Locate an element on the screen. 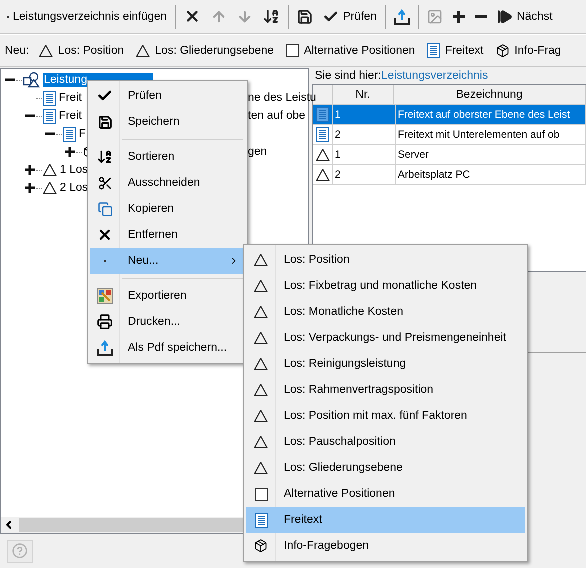 This screenshot has width=586, height=568. menu-item: Info-Fragebogen is located at coordinates (385, 546).